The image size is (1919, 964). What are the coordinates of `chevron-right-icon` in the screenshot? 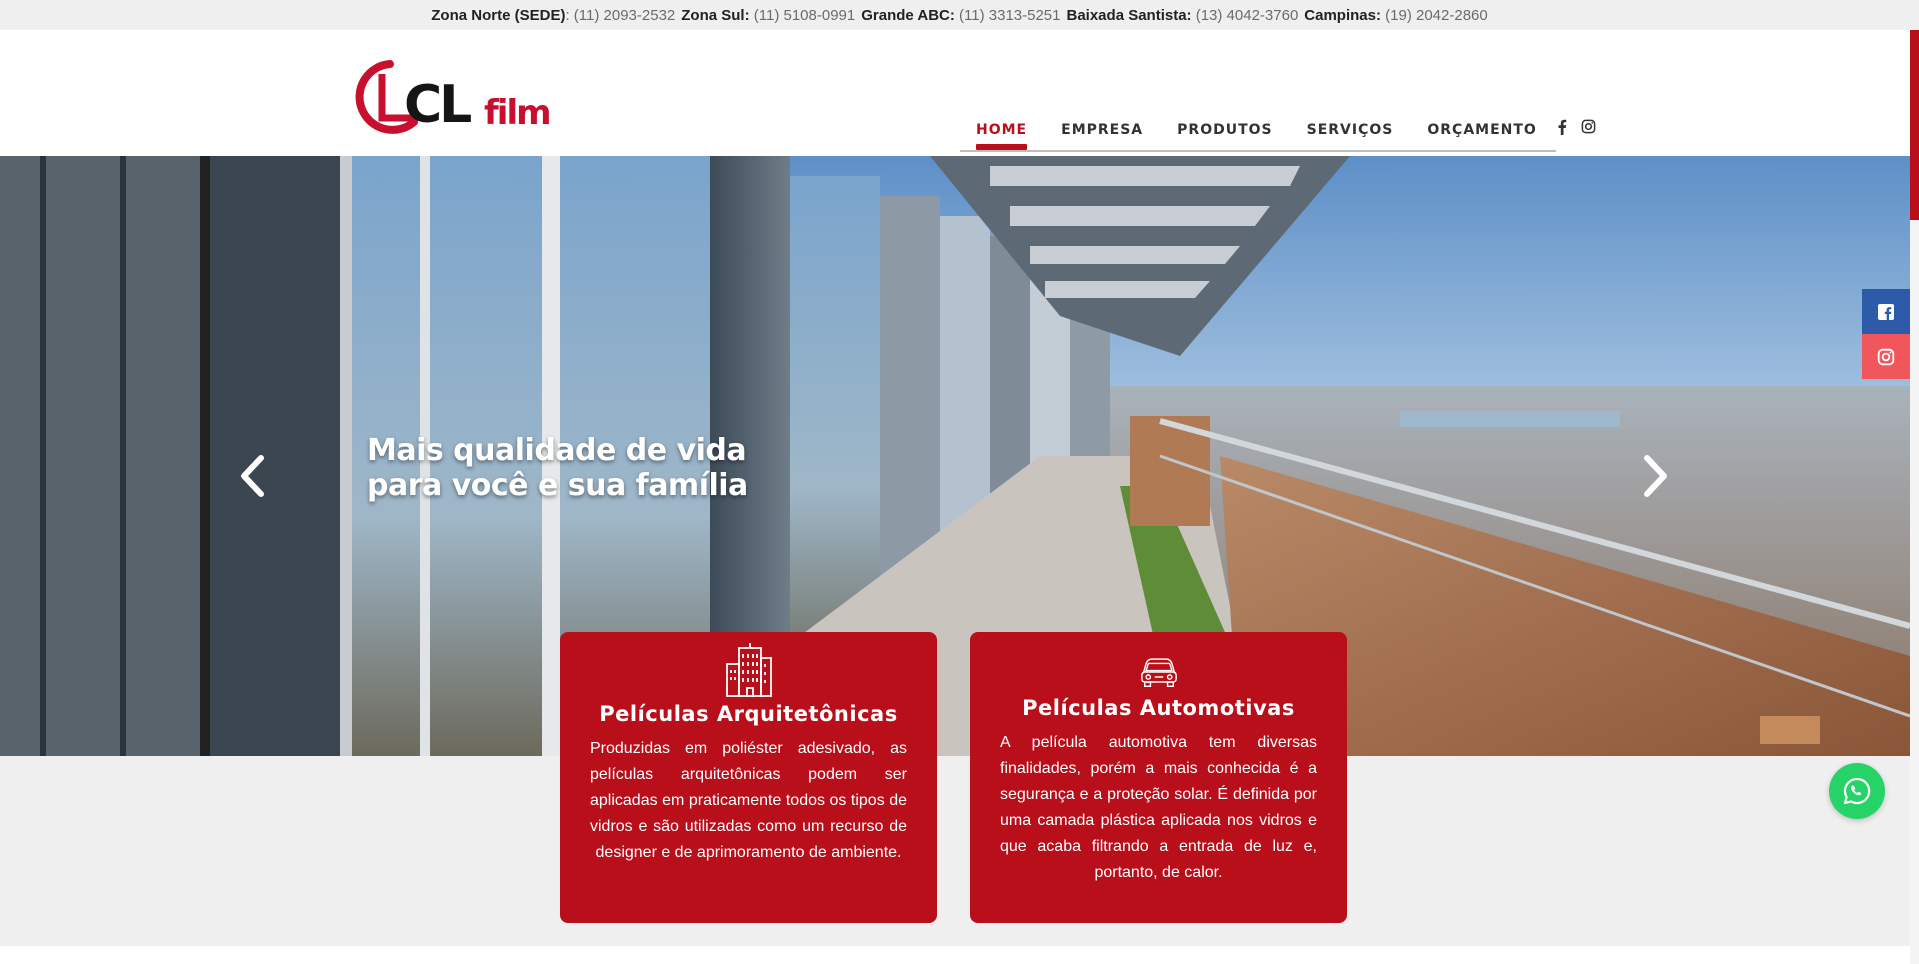 It's located at (1655, 476).